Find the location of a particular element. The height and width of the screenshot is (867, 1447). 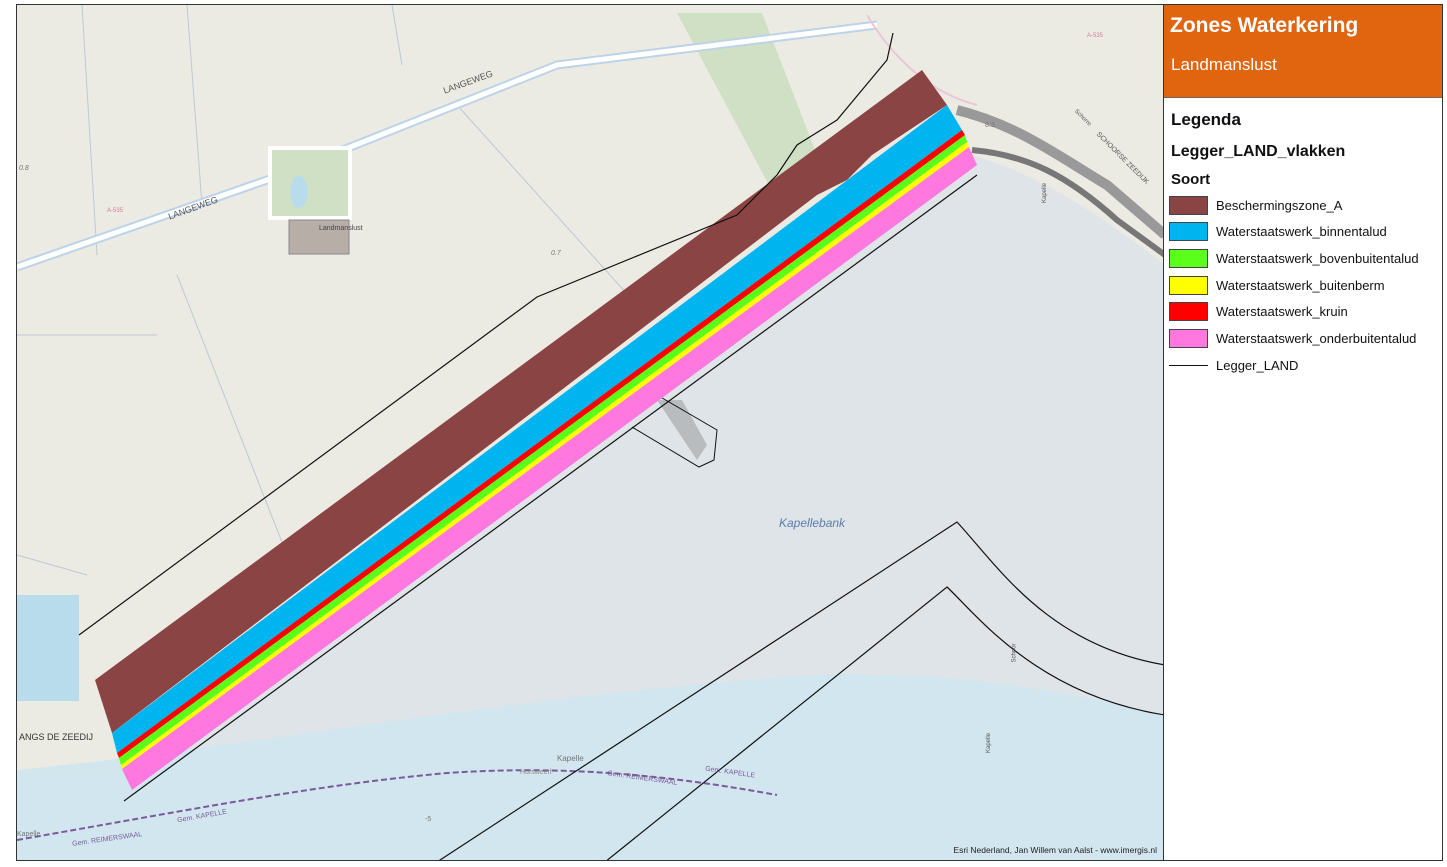

label-value-07: 0.7 is located at coordinates (556, 253).